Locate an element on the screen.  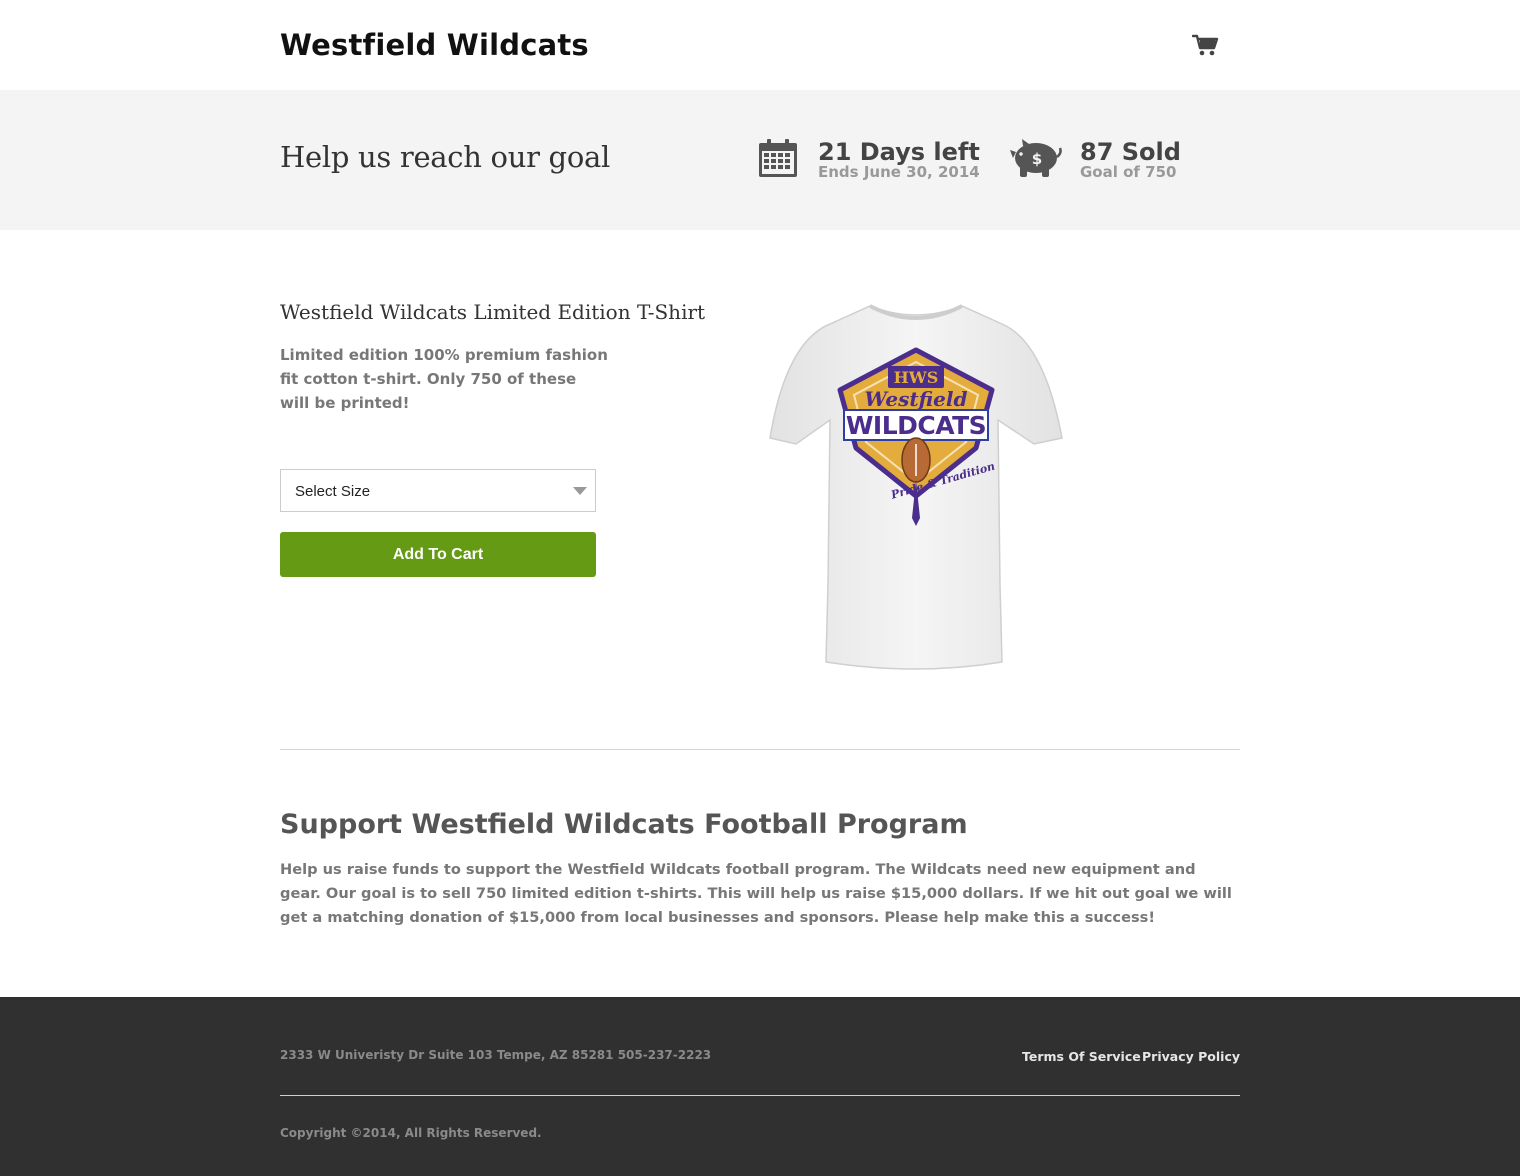
sold-headline: 87 Sold is located at coordinates (1130, 152).